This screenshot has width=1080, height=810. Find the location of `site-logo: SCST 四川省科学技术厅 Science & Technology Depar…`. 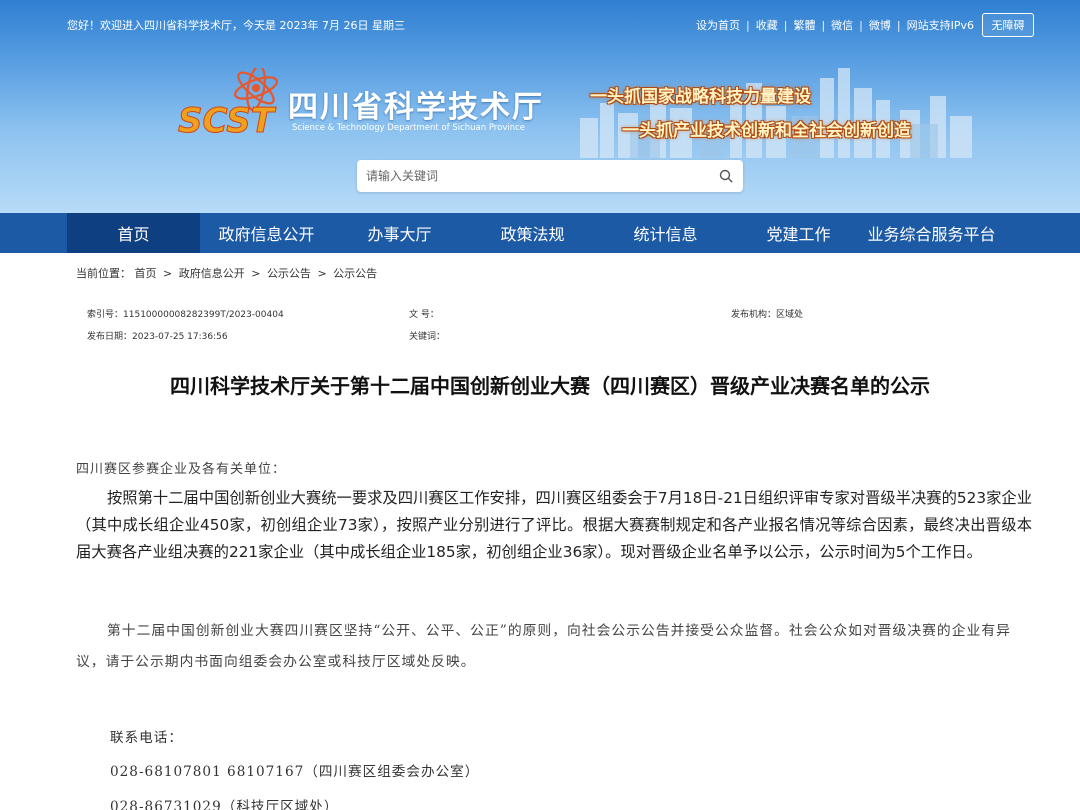

site-logo: SCST 四川省科学技术厅 Science & Technology Depar… is located at coordinates (376, 103).